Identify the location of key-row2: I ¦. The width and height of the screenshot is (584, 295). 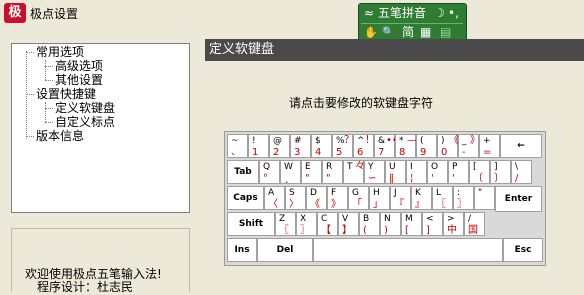
(416, 172).